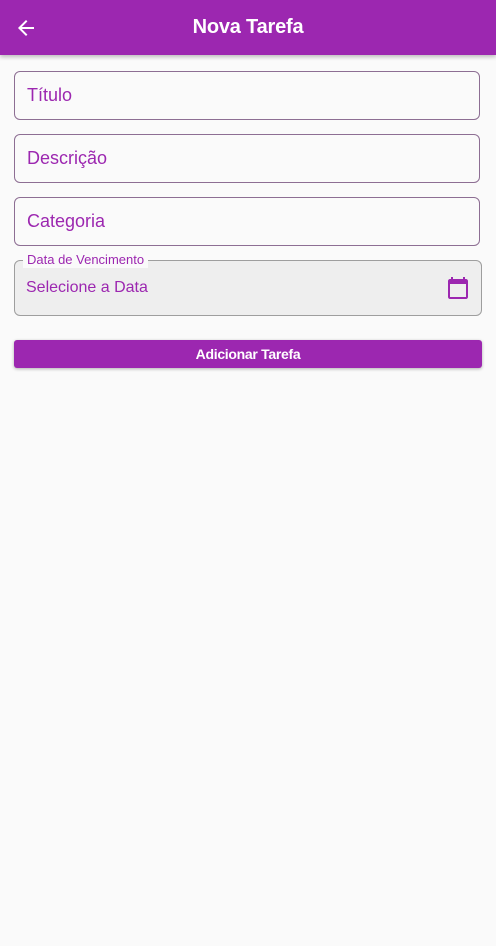 The width and height of the screenshot is (496, 946). I want to click on title-input, so click(247, 95).